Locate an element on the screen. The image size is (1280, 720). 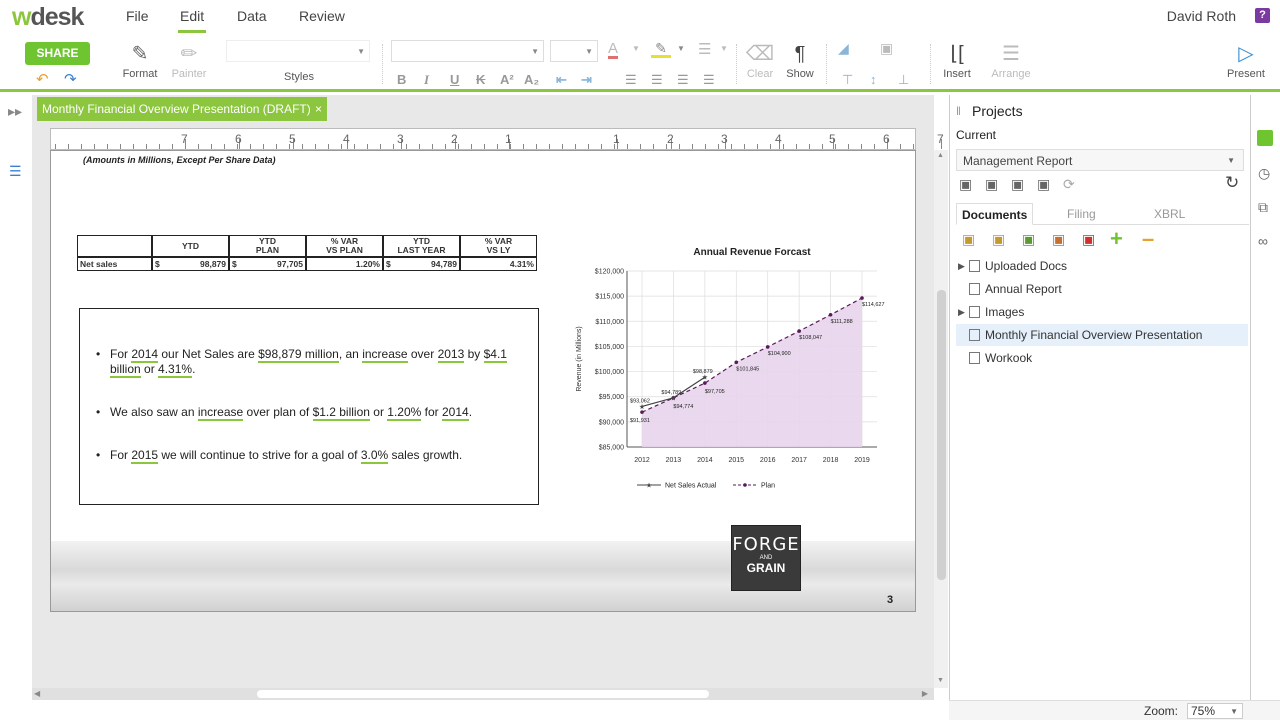
valign-bottom-icon: ⊥ is located at coordinates (903, 80).